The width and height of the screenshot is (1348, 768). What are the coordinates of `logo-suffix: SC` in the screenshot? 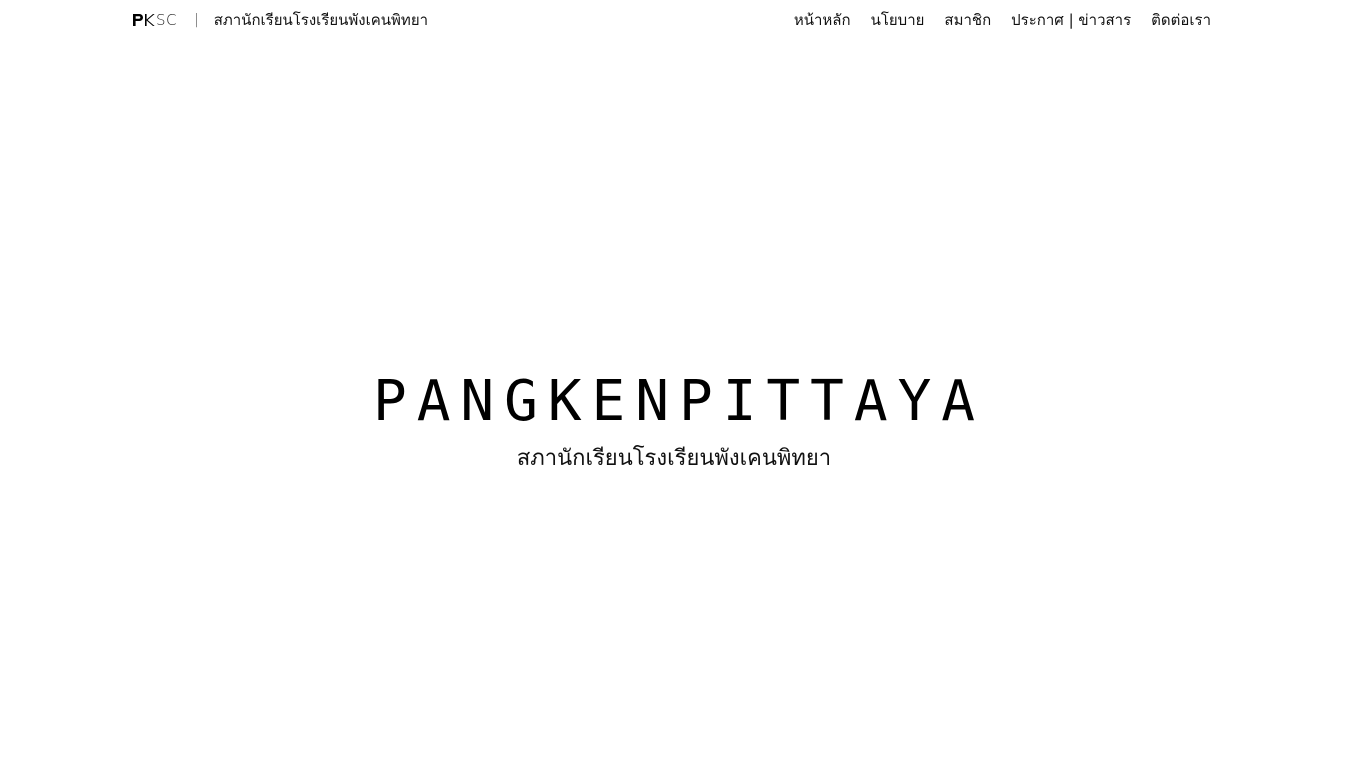 It's located at (166, 20).